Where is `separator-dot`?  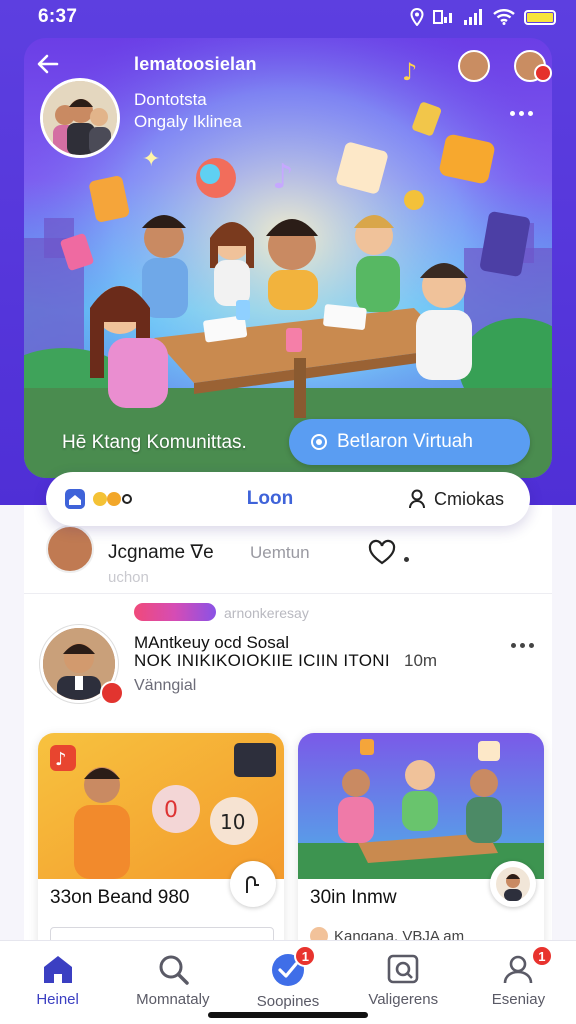 separator-dot is located at coordinates (406, 559).